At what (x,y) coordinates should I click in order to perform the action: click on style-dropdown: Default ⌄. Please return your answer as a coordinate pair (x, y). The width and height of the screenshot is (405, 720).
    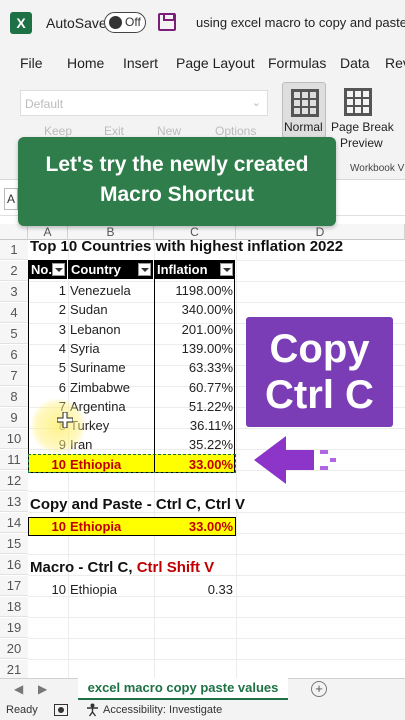
    Looking at the image, I should click on (144, 103).